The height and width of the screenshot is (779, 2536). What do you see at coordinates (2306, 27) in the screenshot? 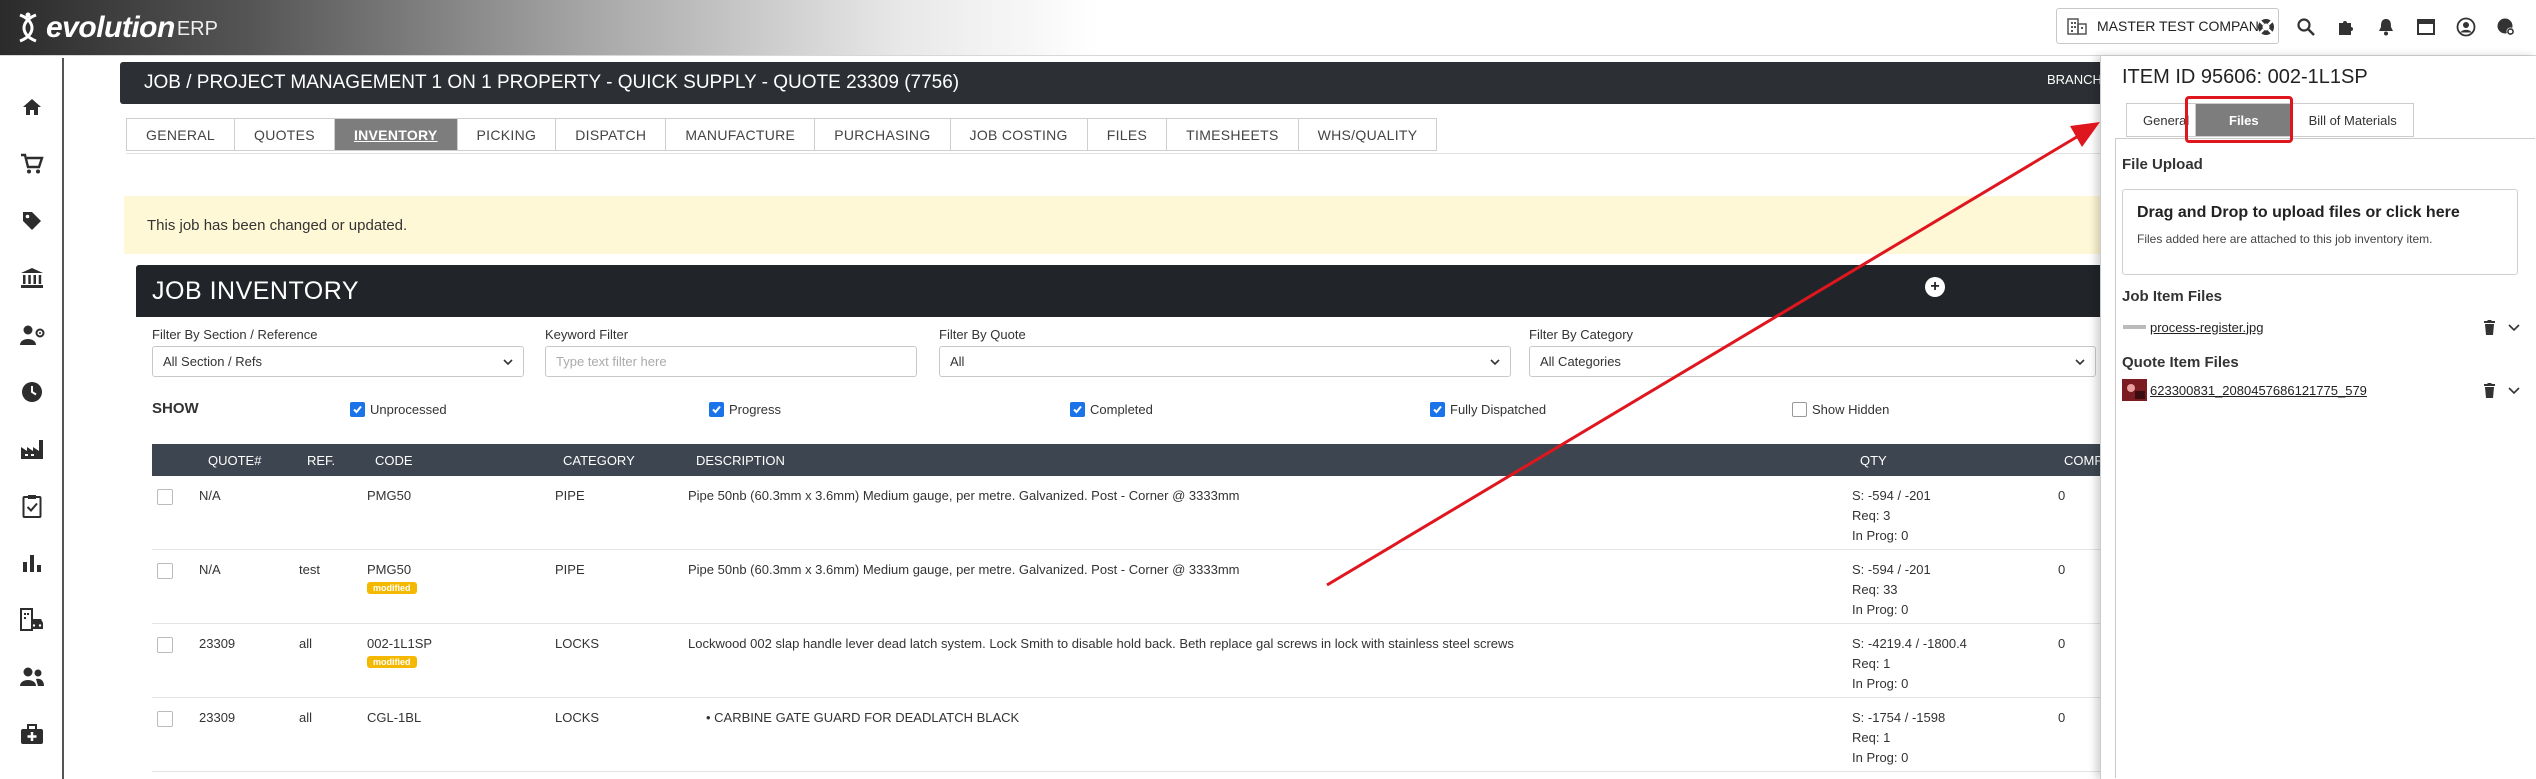
I see `search-icon` at bounding box center [2306, 27].